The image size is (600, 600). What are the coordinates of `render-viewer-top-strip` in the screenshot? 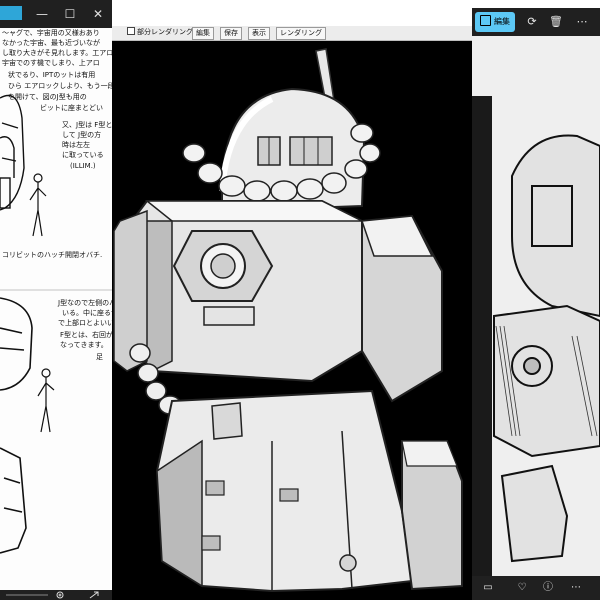 It's located at (292, 13).